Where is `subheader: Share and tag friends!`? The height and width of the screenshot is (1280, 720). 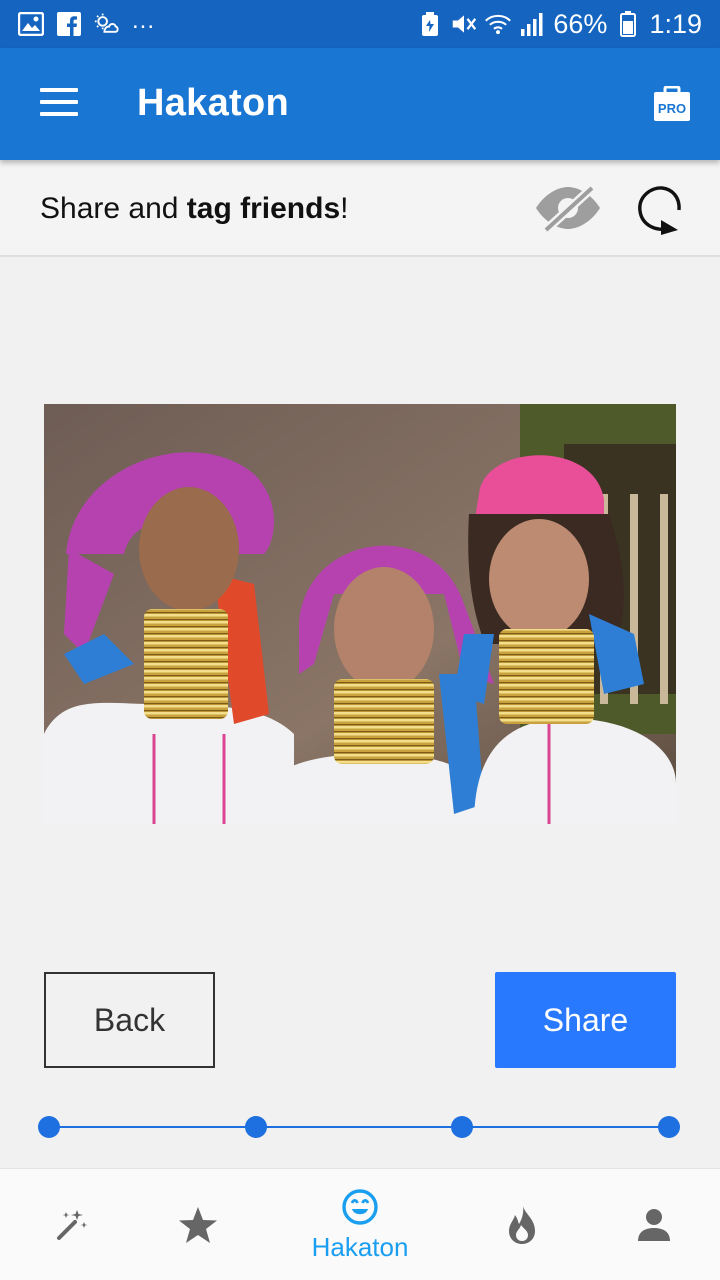
subheader: Share and tag friends! is located at coordinates (360, 208).